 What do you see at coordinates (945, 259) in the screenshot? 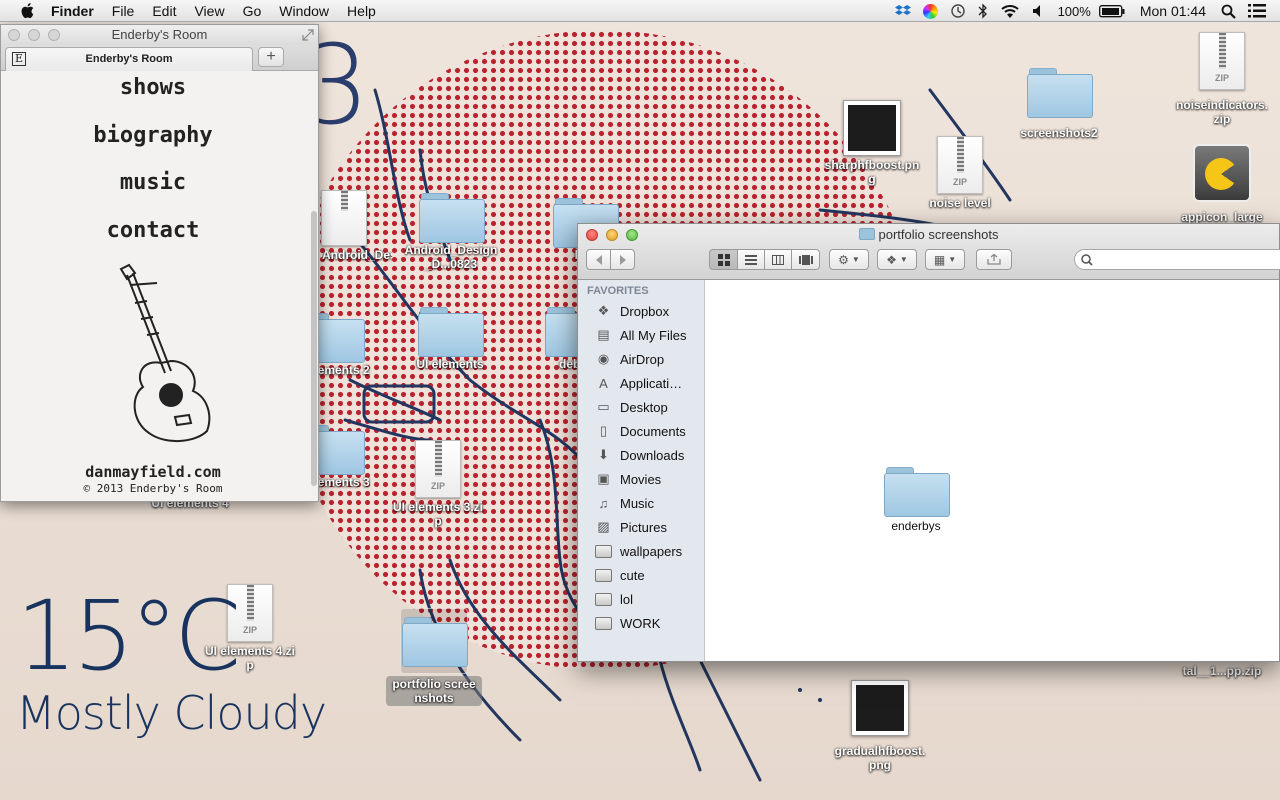
I see `arrange-menu-button: ▦ ▼` at bounding box center [945, 259].